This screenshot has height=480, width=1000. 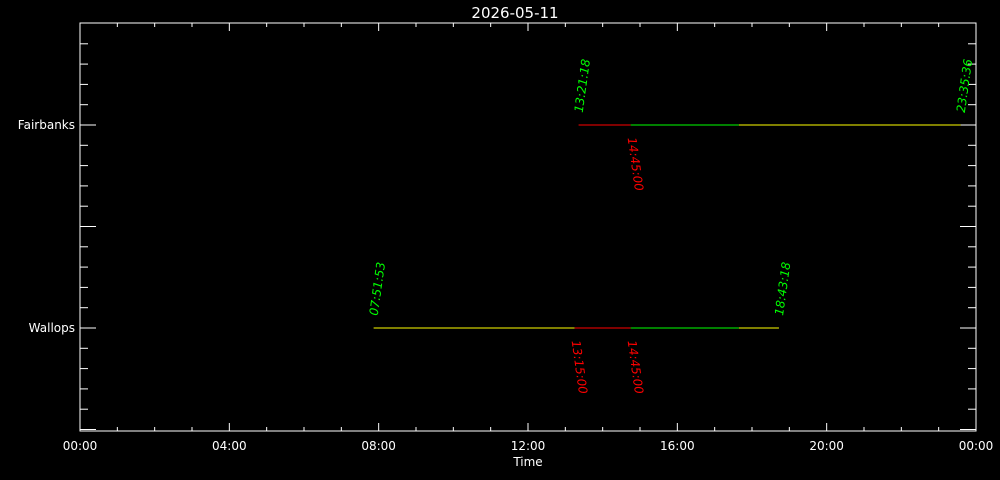 I want to click on start-time-label: 13:21:18, so click(x=582, y=86).